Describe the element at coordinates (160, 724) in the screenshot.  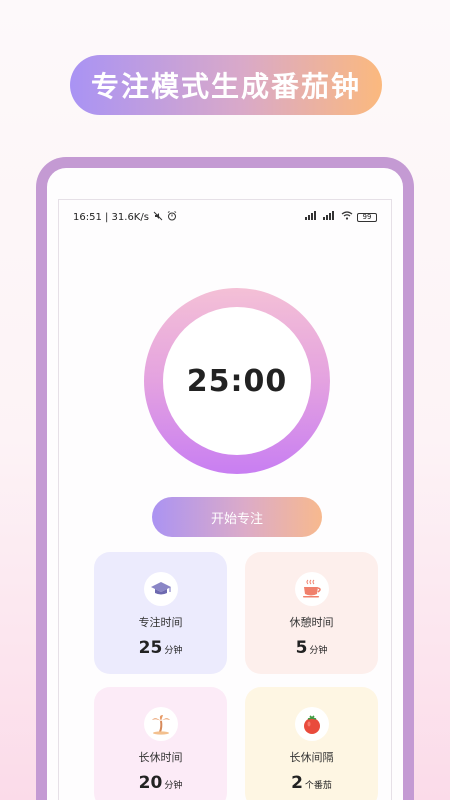
I see `palm-tree-icon` at that location.